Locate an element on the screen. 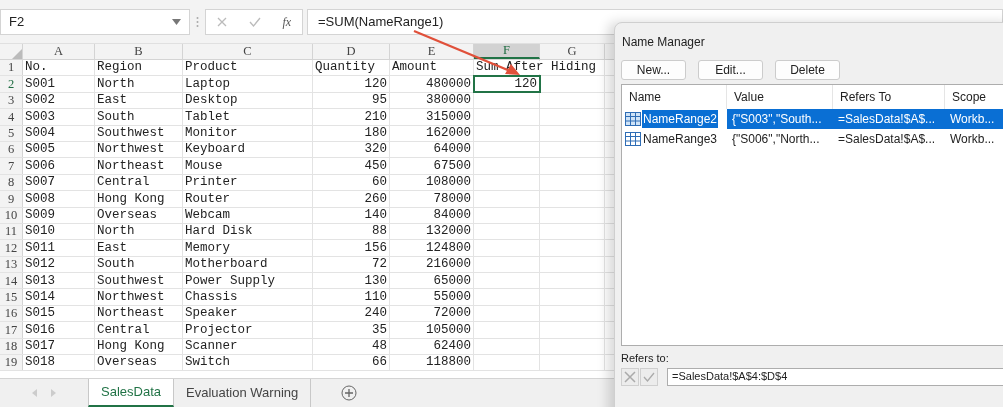  table-cell: 320 is located at coordinates (375, 149).